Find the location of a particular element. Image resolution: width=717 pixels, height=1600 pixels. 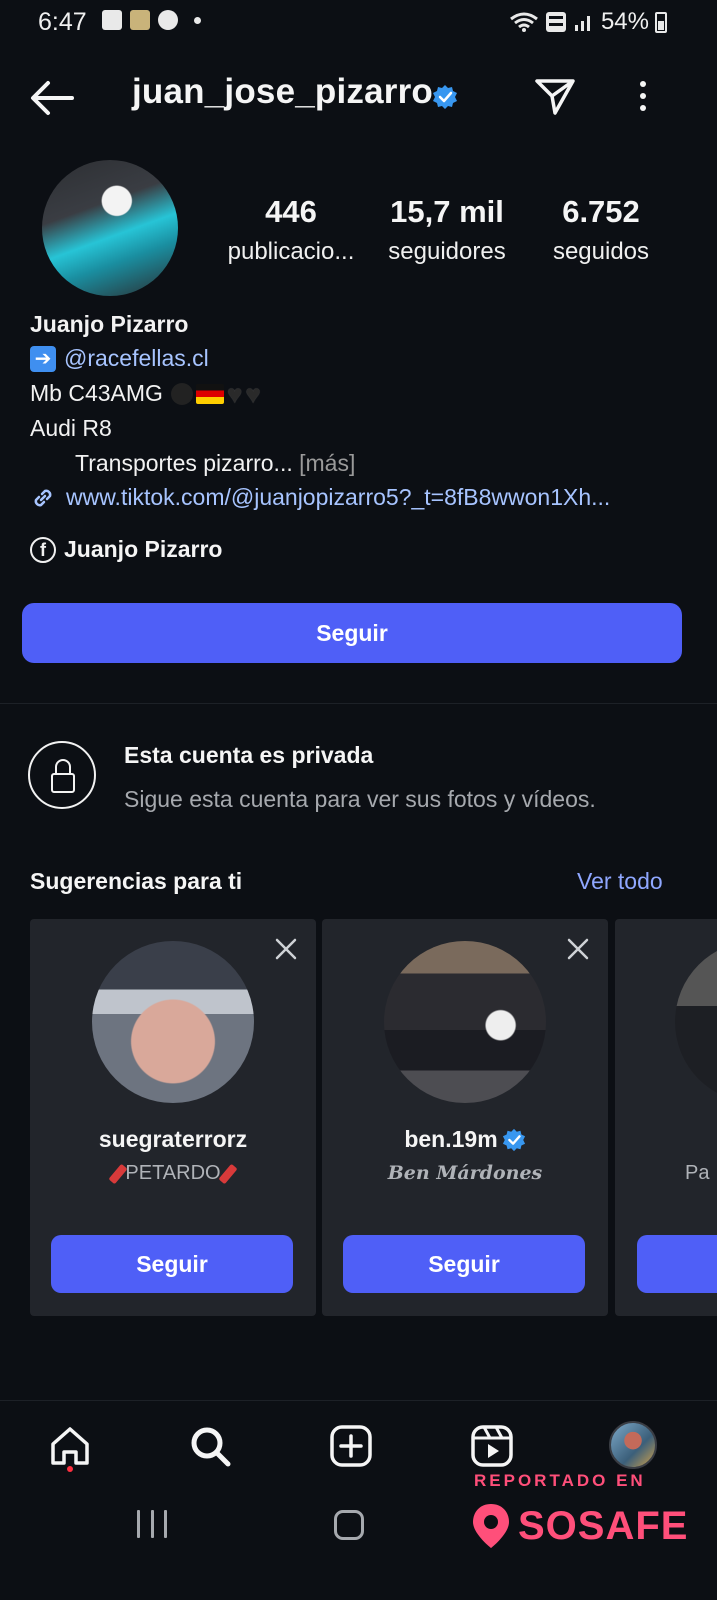

bio-mention-link: @racefellas.cl is located at coordinates (136, 358).